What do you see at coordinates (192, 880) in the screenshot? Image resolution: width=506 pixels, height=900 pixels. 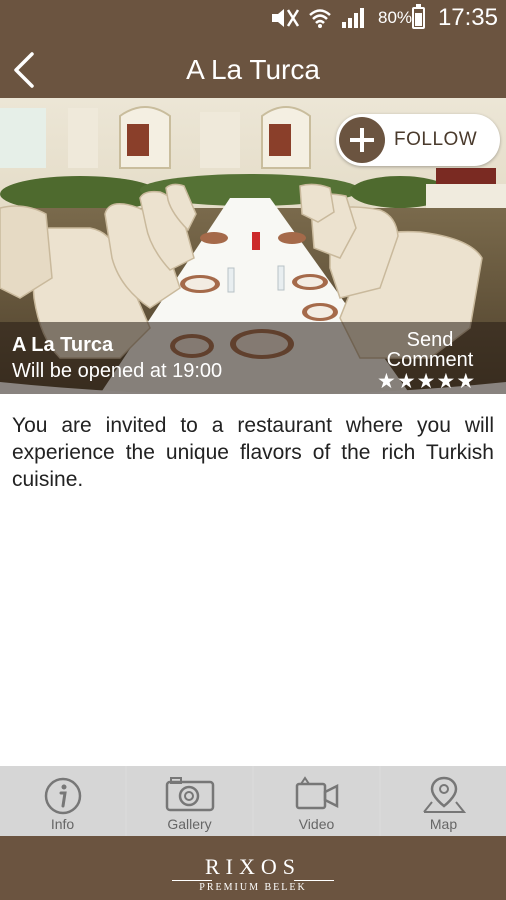 I see `logo-rule-left` at bounding box center [192, 880].